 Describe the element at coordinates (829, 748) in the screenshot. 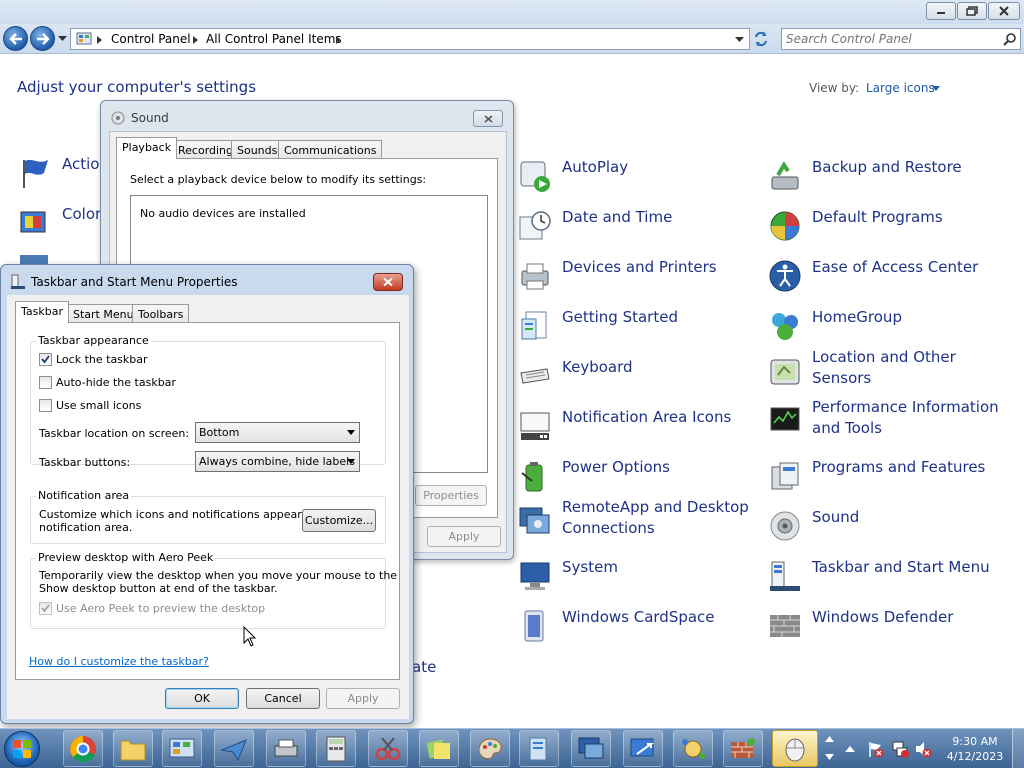

I see `taskbar-scroll` at that location.